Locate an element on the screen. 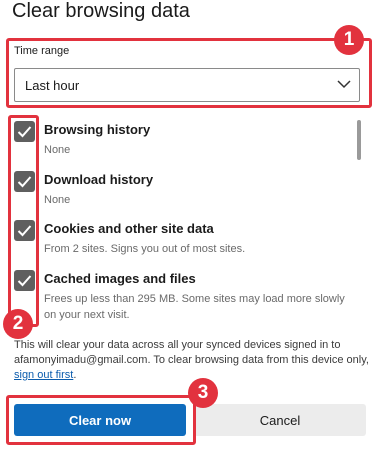 Image resolution: width=386 pixels, height=452 pixels. checkbox-cookies is located at coordinates (24, 230).